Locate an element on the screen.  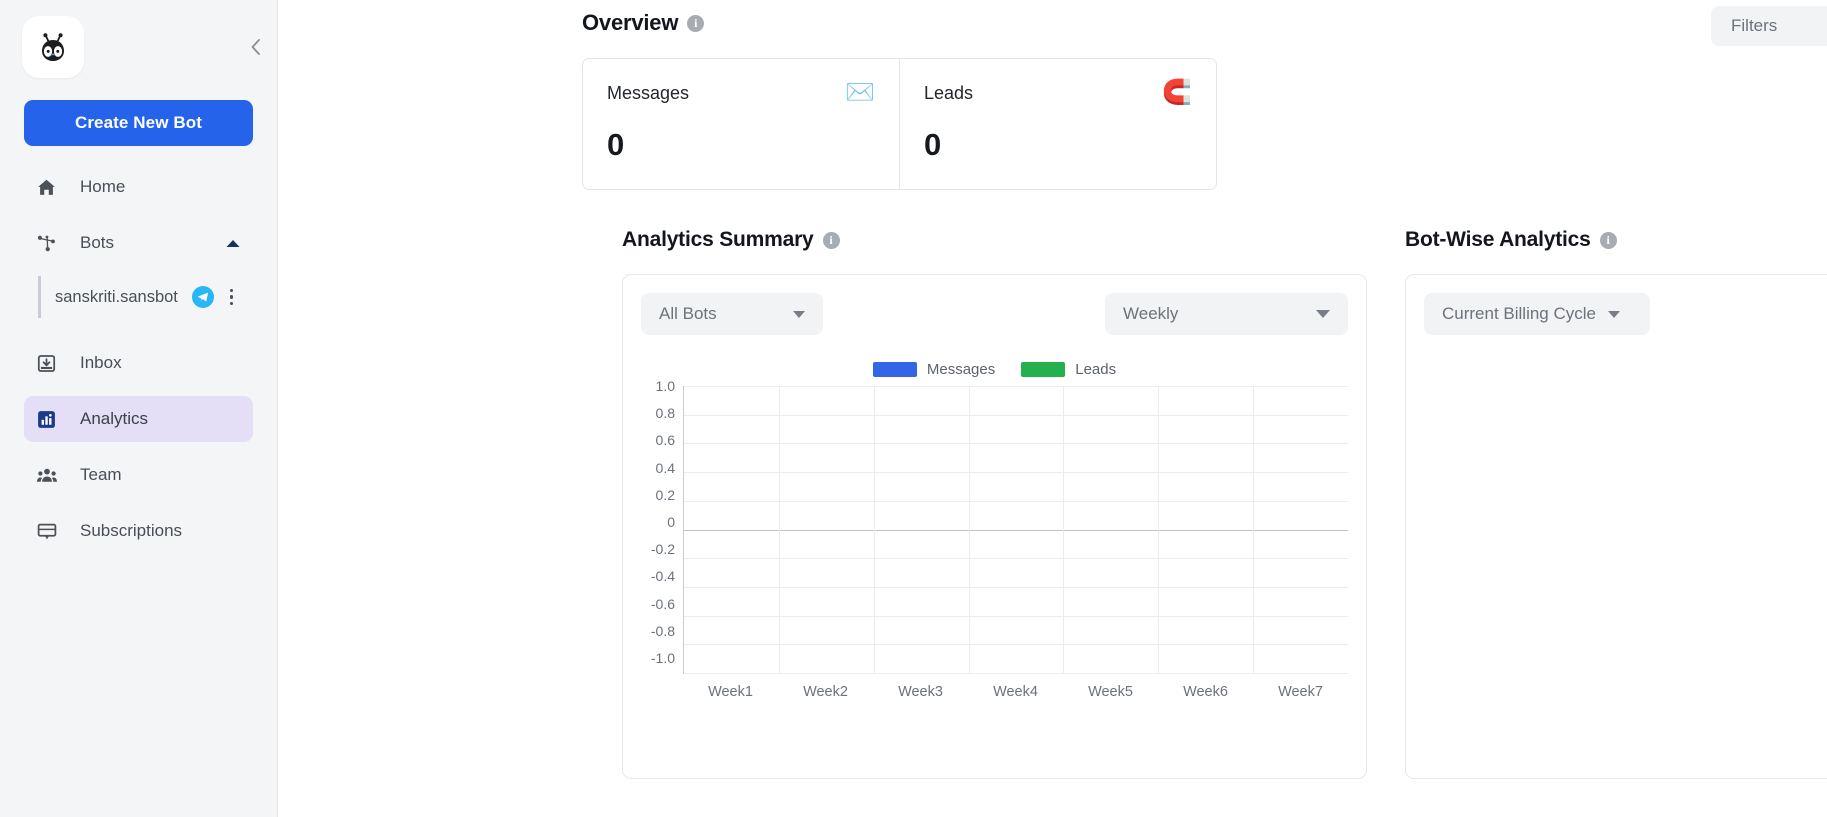
period-filter-dropdown: Weekly is located at coordinates (1226, 314).